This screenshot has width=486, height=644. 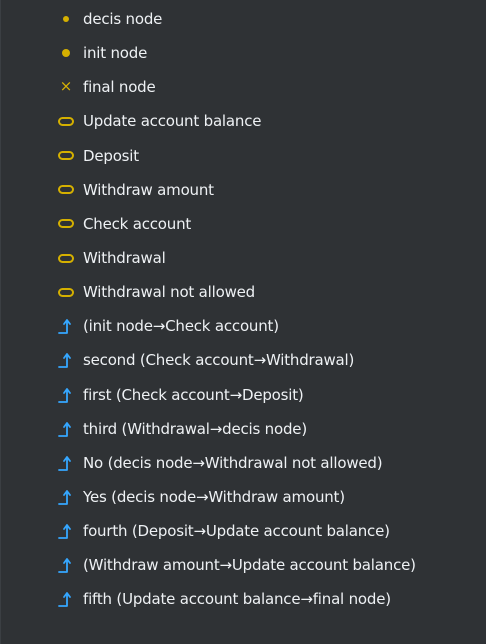 I want to click on tree-item-edge-third: third (Withdrawal→decis node), so click(x=243, y=429).